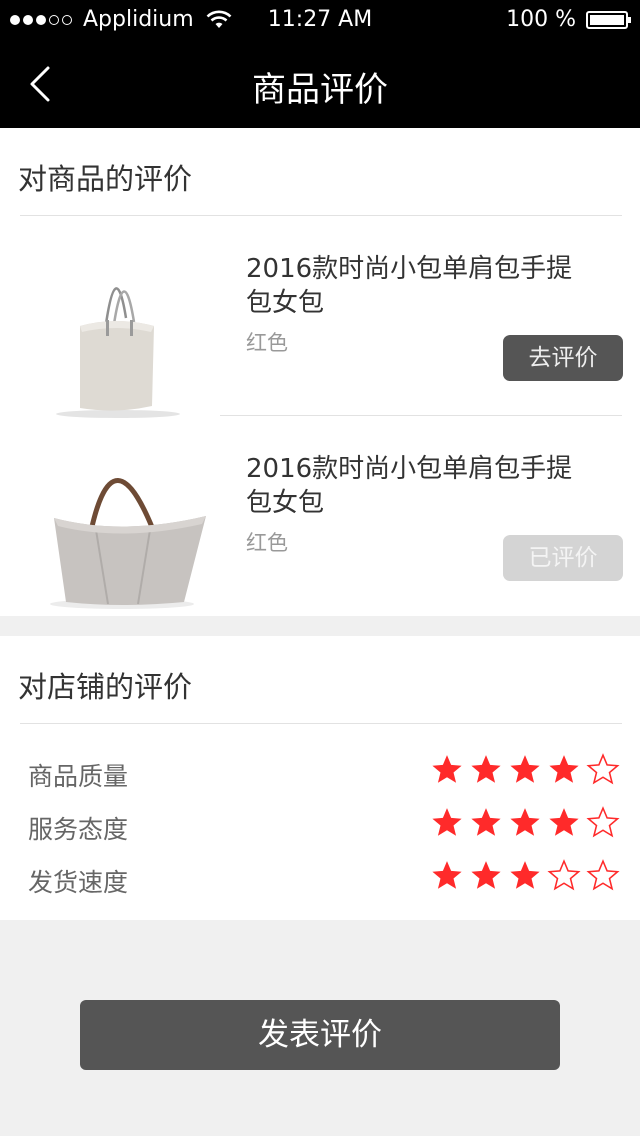  Describe the element at coordinates (563, 558) in the screenshot. I see `reviewed-product-button: 已评价` at that location.